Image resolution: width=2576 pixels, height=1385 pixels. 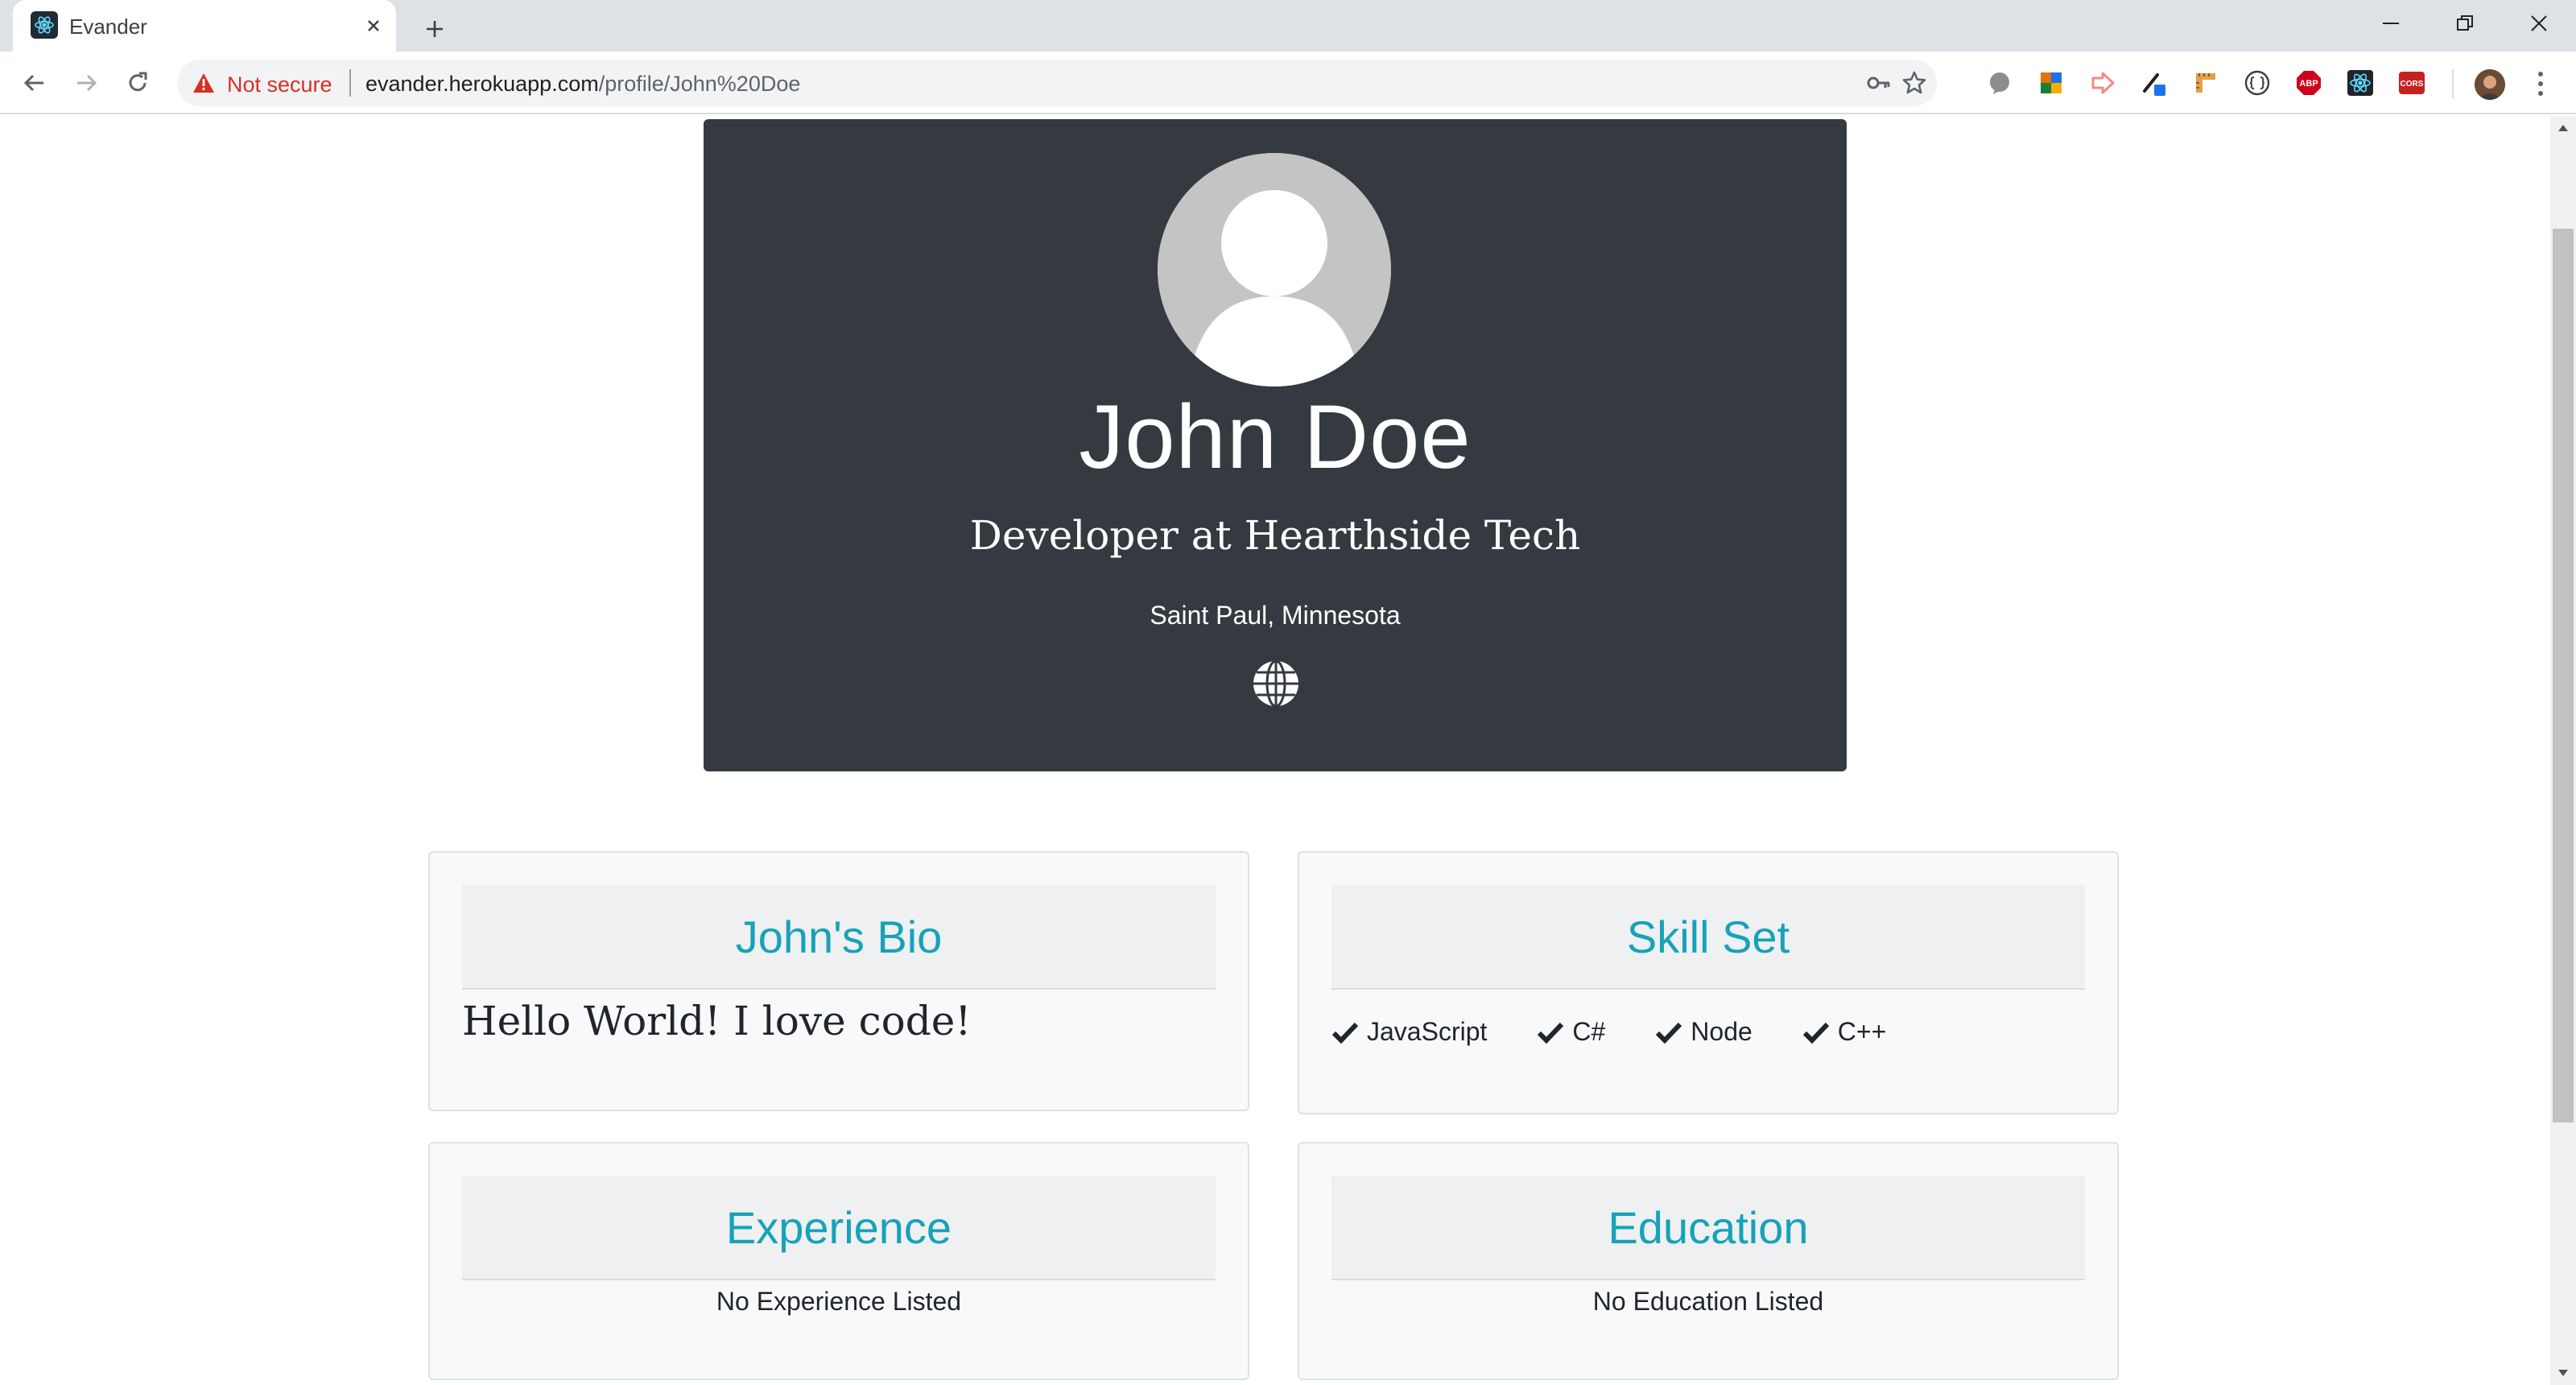 I want to click on experience-card: Experience No Experience Listed, so click(x=838, y=1261).